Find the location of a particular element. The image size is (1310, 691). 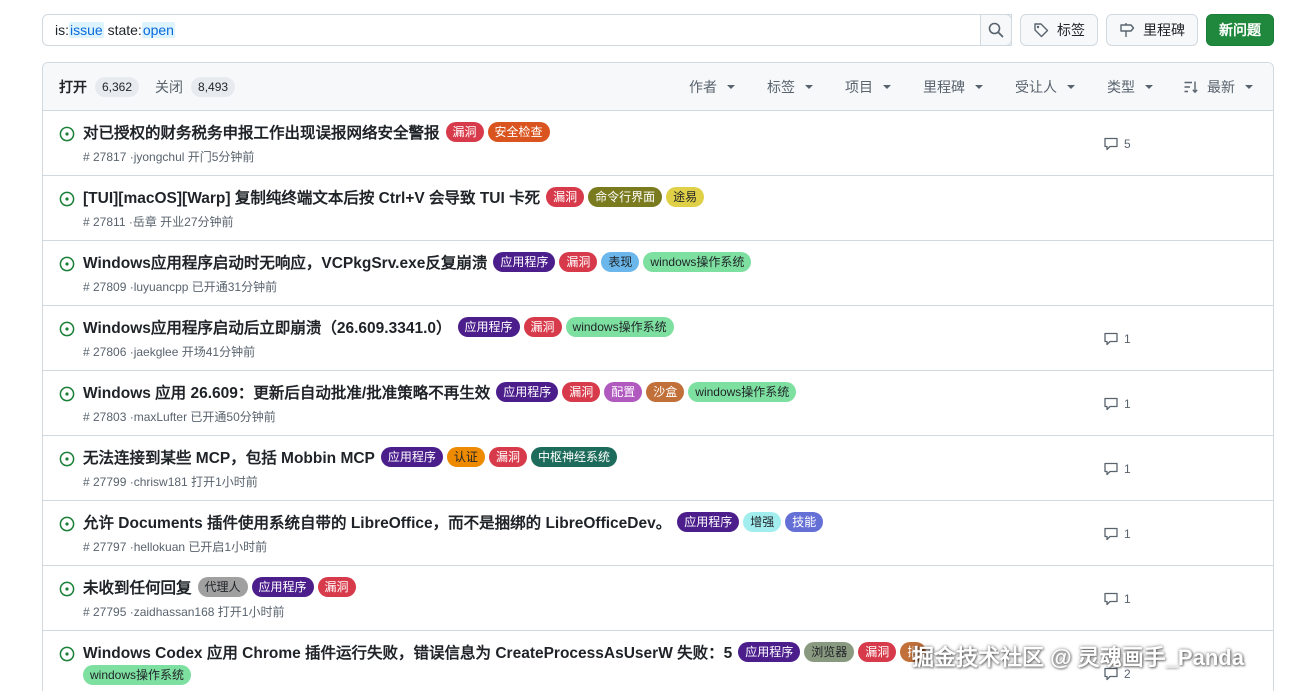

issue-title-link: Windows应用程序启动后立即崩溃（26.609.3341.0） is located at coordinates (267, 327).